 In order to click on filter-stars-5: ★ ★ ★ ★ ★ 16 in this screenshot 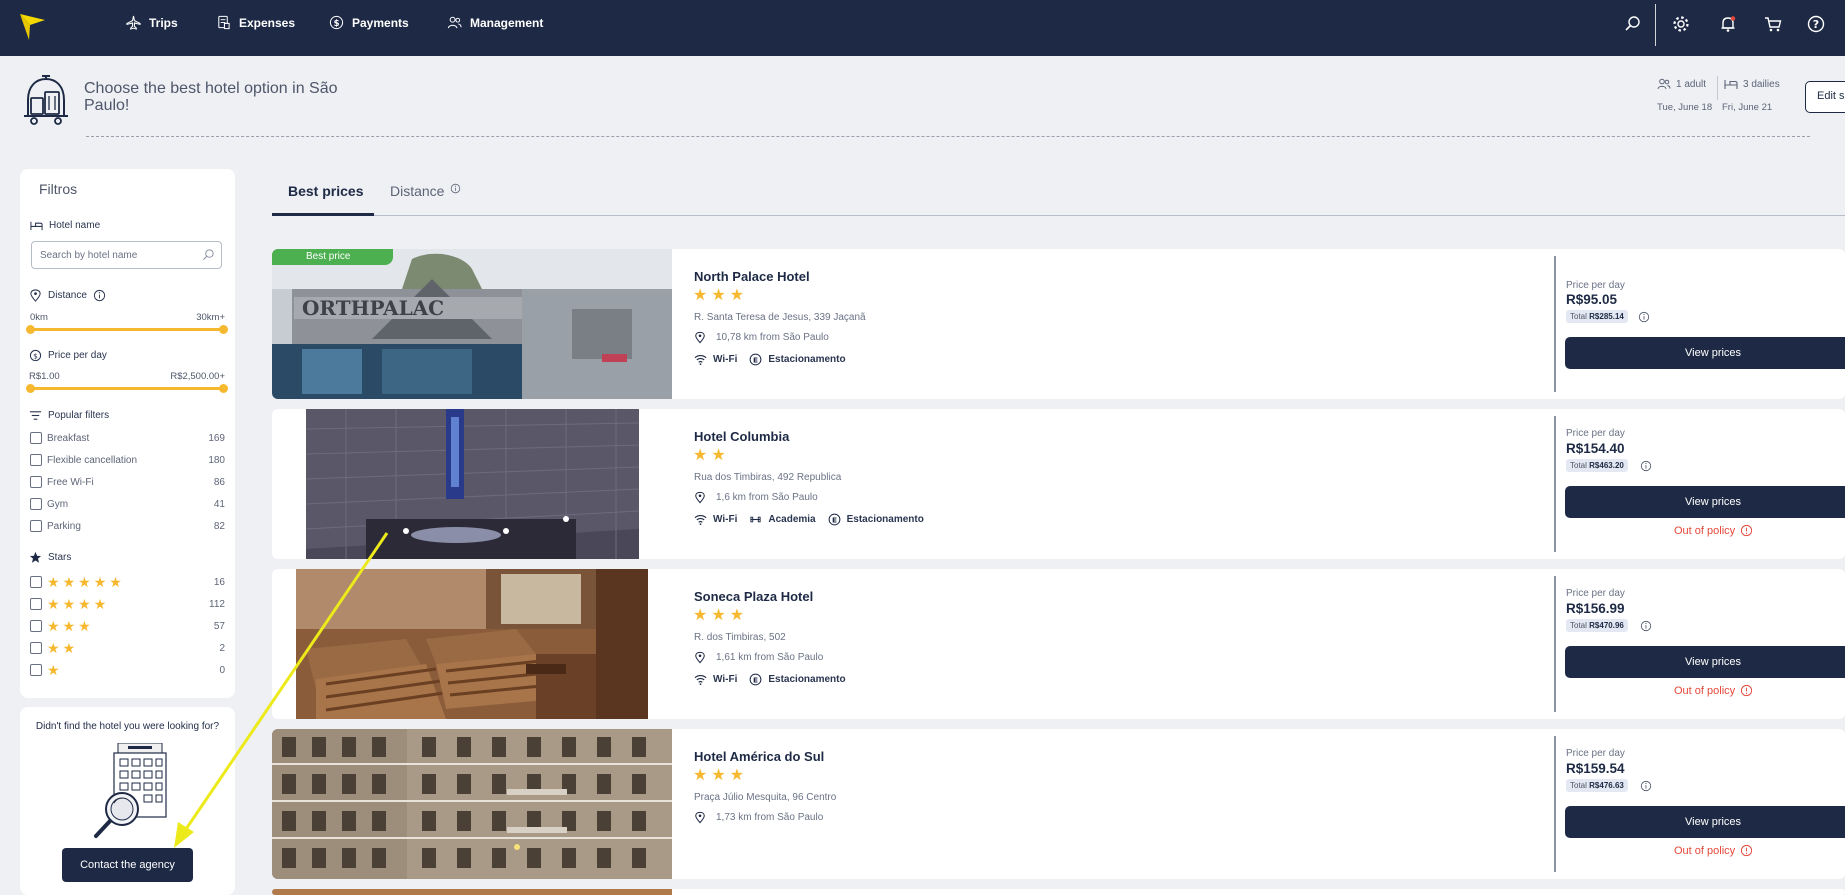, I will do `click(127, 582)`.